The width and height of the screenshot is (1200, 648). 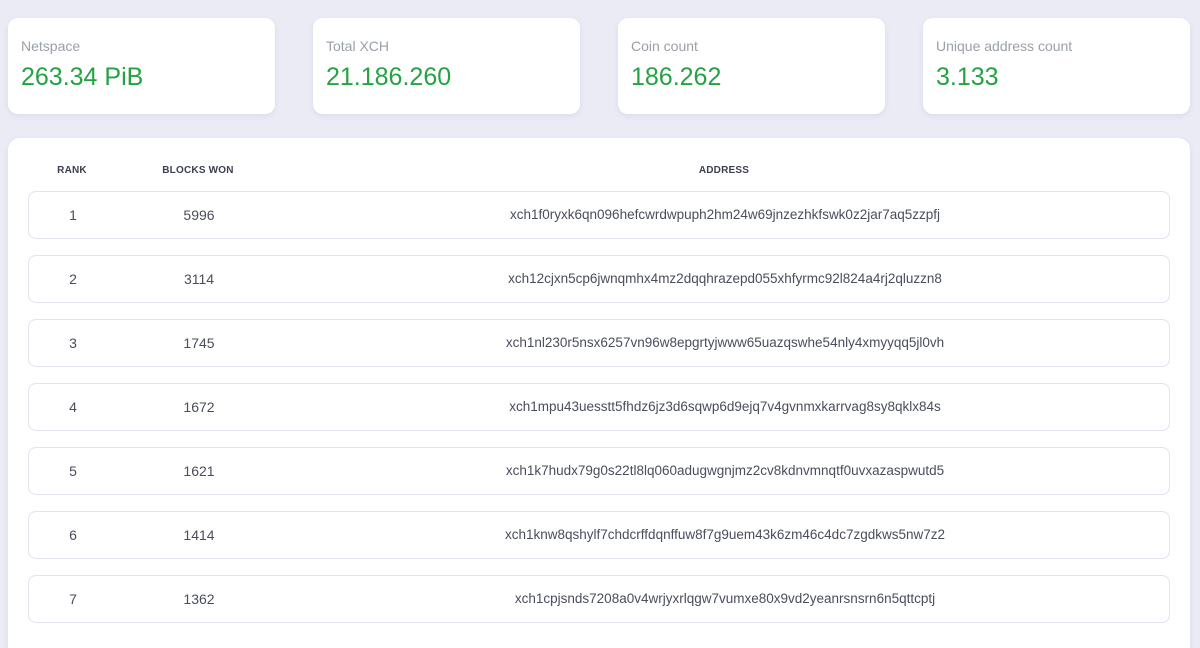 What do you see at coordinates (51, 46) in the screenshot?
I see `stat-label: Netspace` at bounding box center [51, 46].